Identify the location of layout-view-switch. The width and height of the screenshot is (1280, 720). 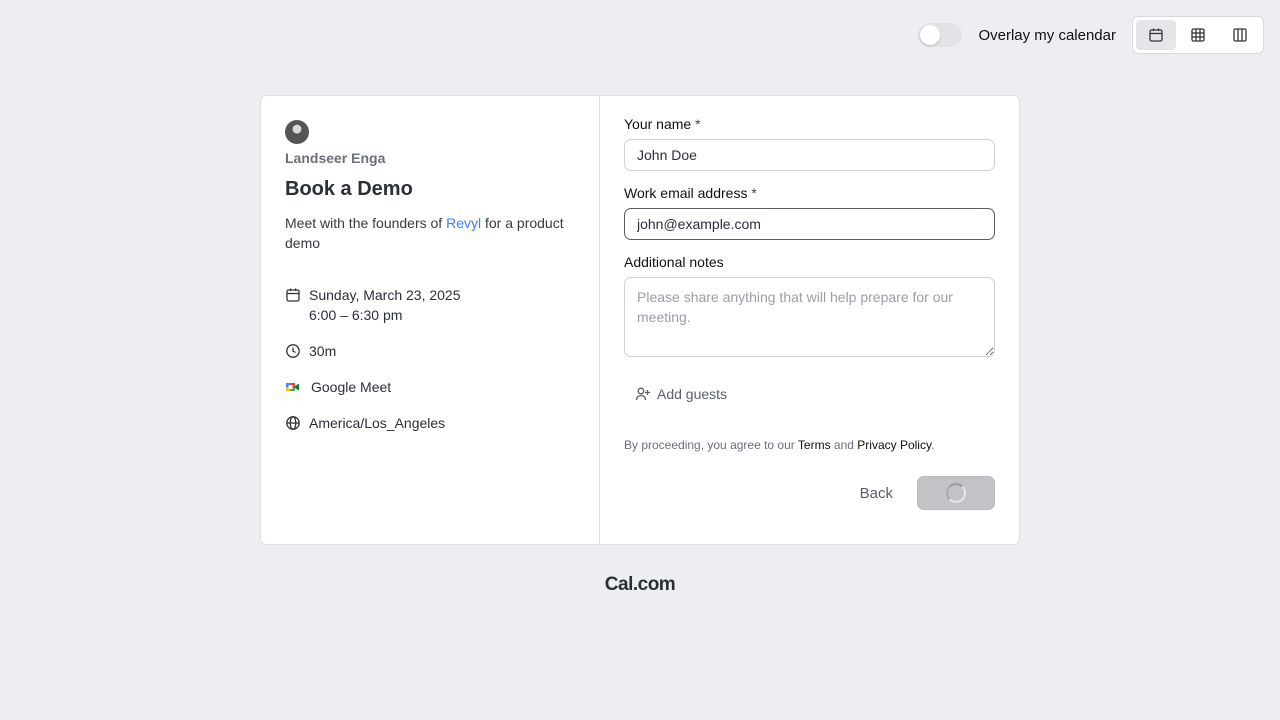
(1198, 35).